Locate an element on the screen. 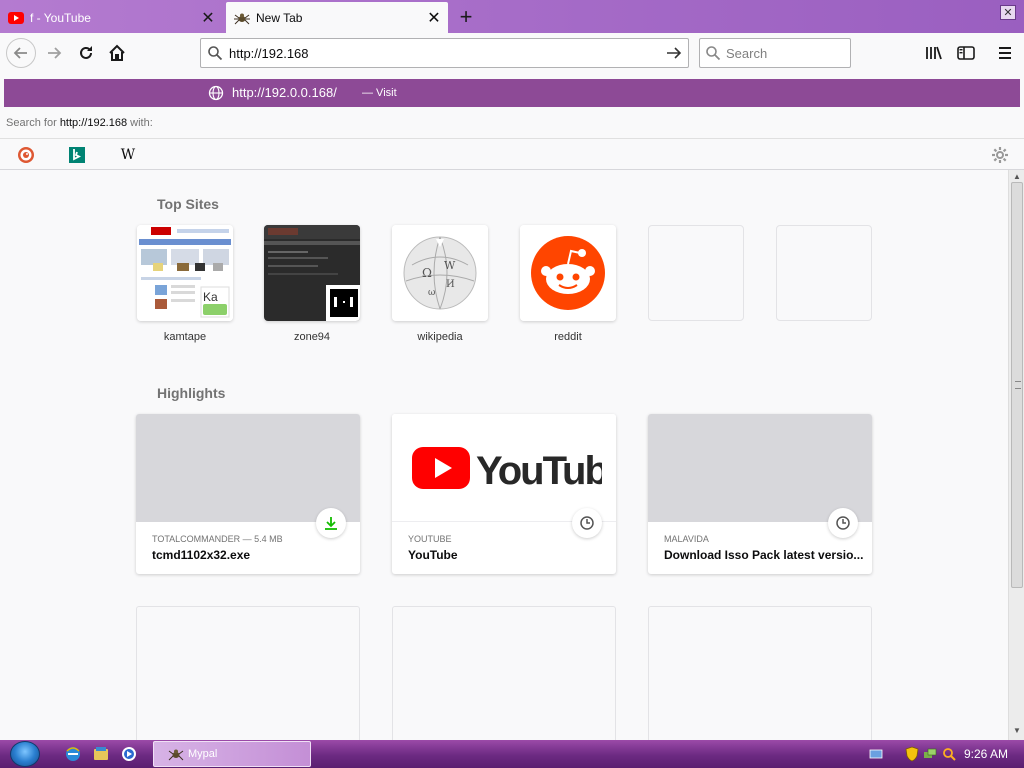  library-icon is located at coordinates (934, 53).